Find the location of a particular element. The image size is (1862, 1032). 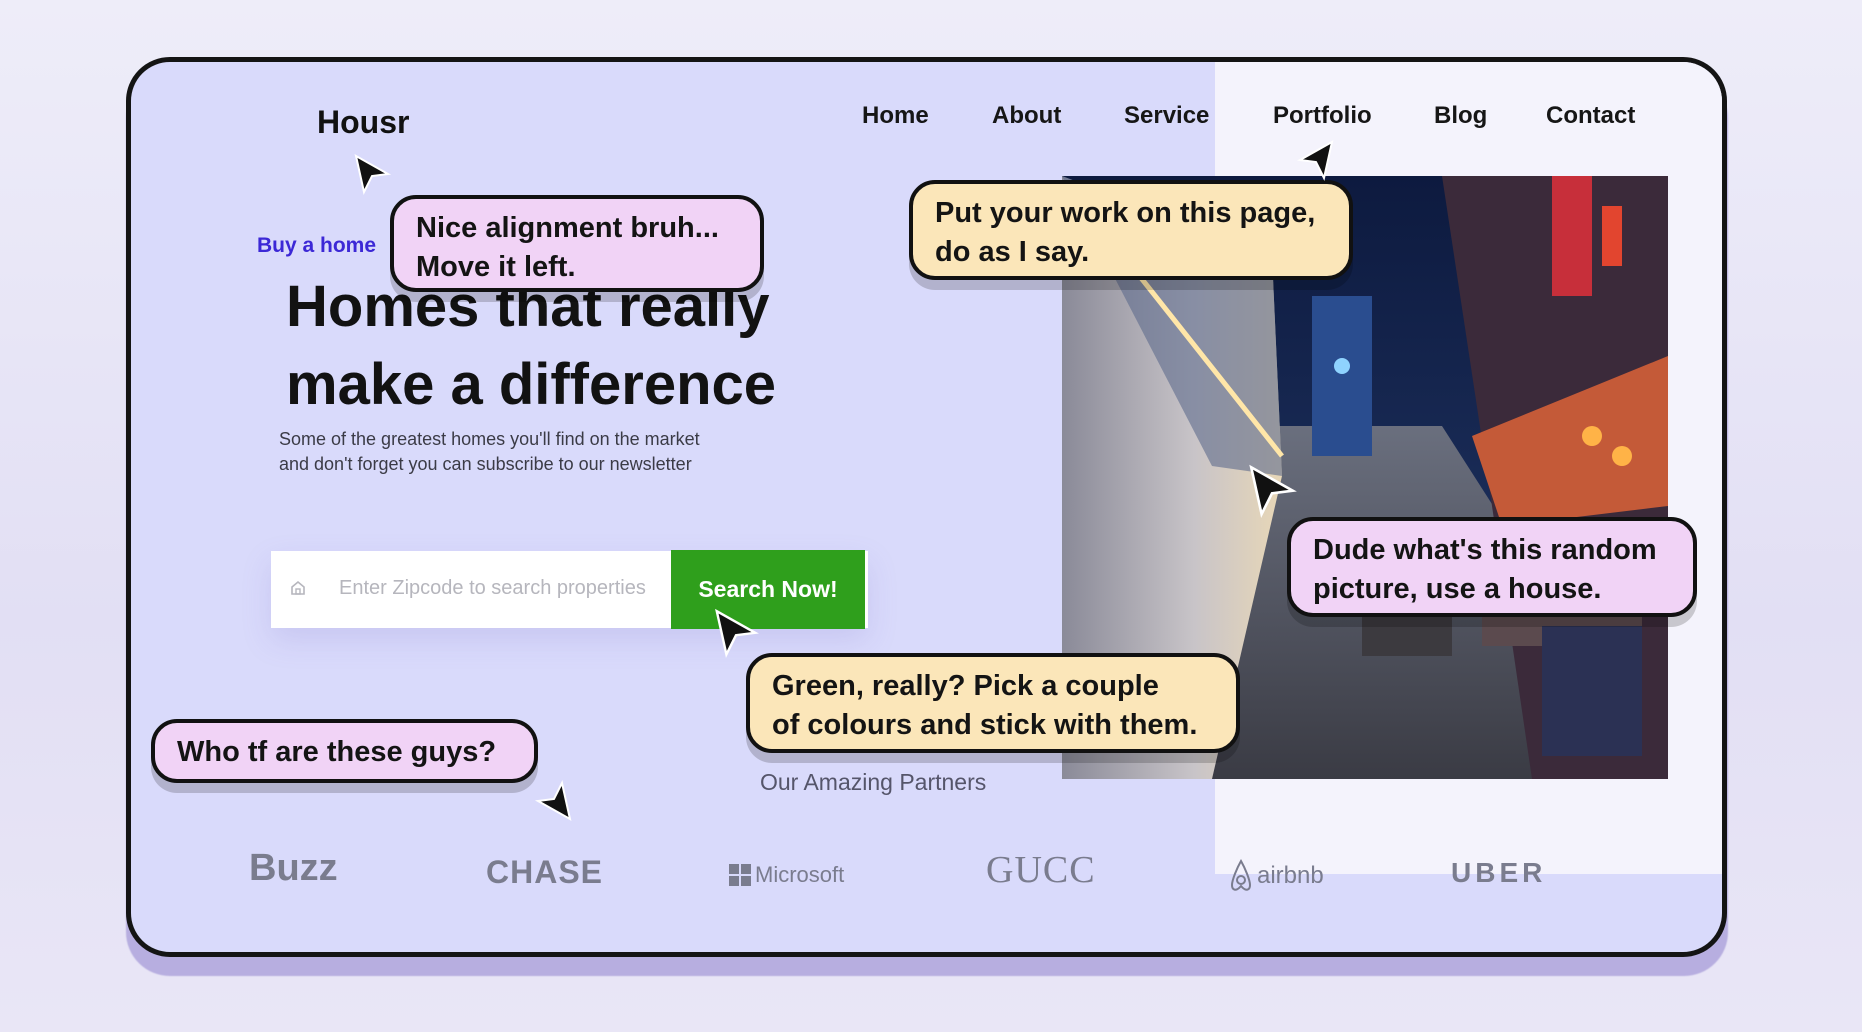

nav-home: Home is located at coordinates (895, 116).